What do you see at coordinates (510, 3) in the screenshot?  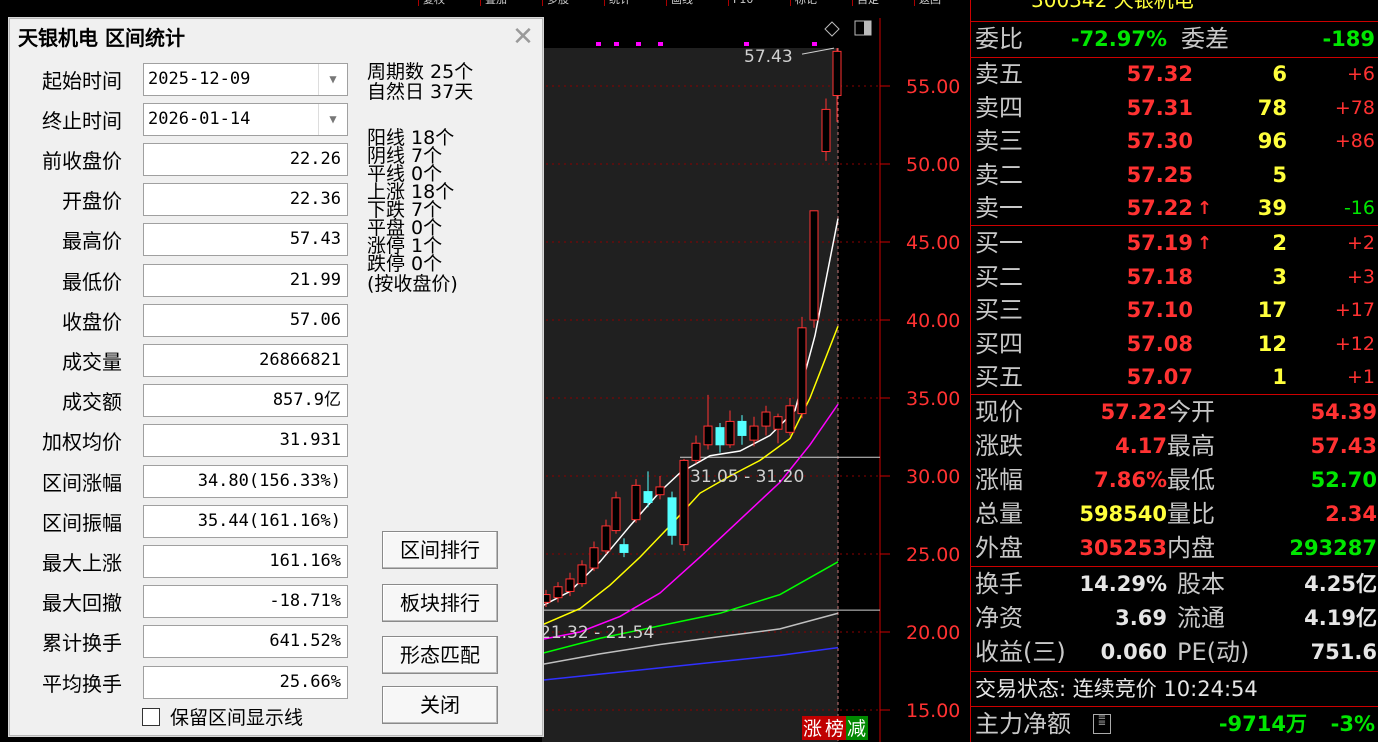 I see `toolbar-tab: 叠加` at bounding box center [510, 3].